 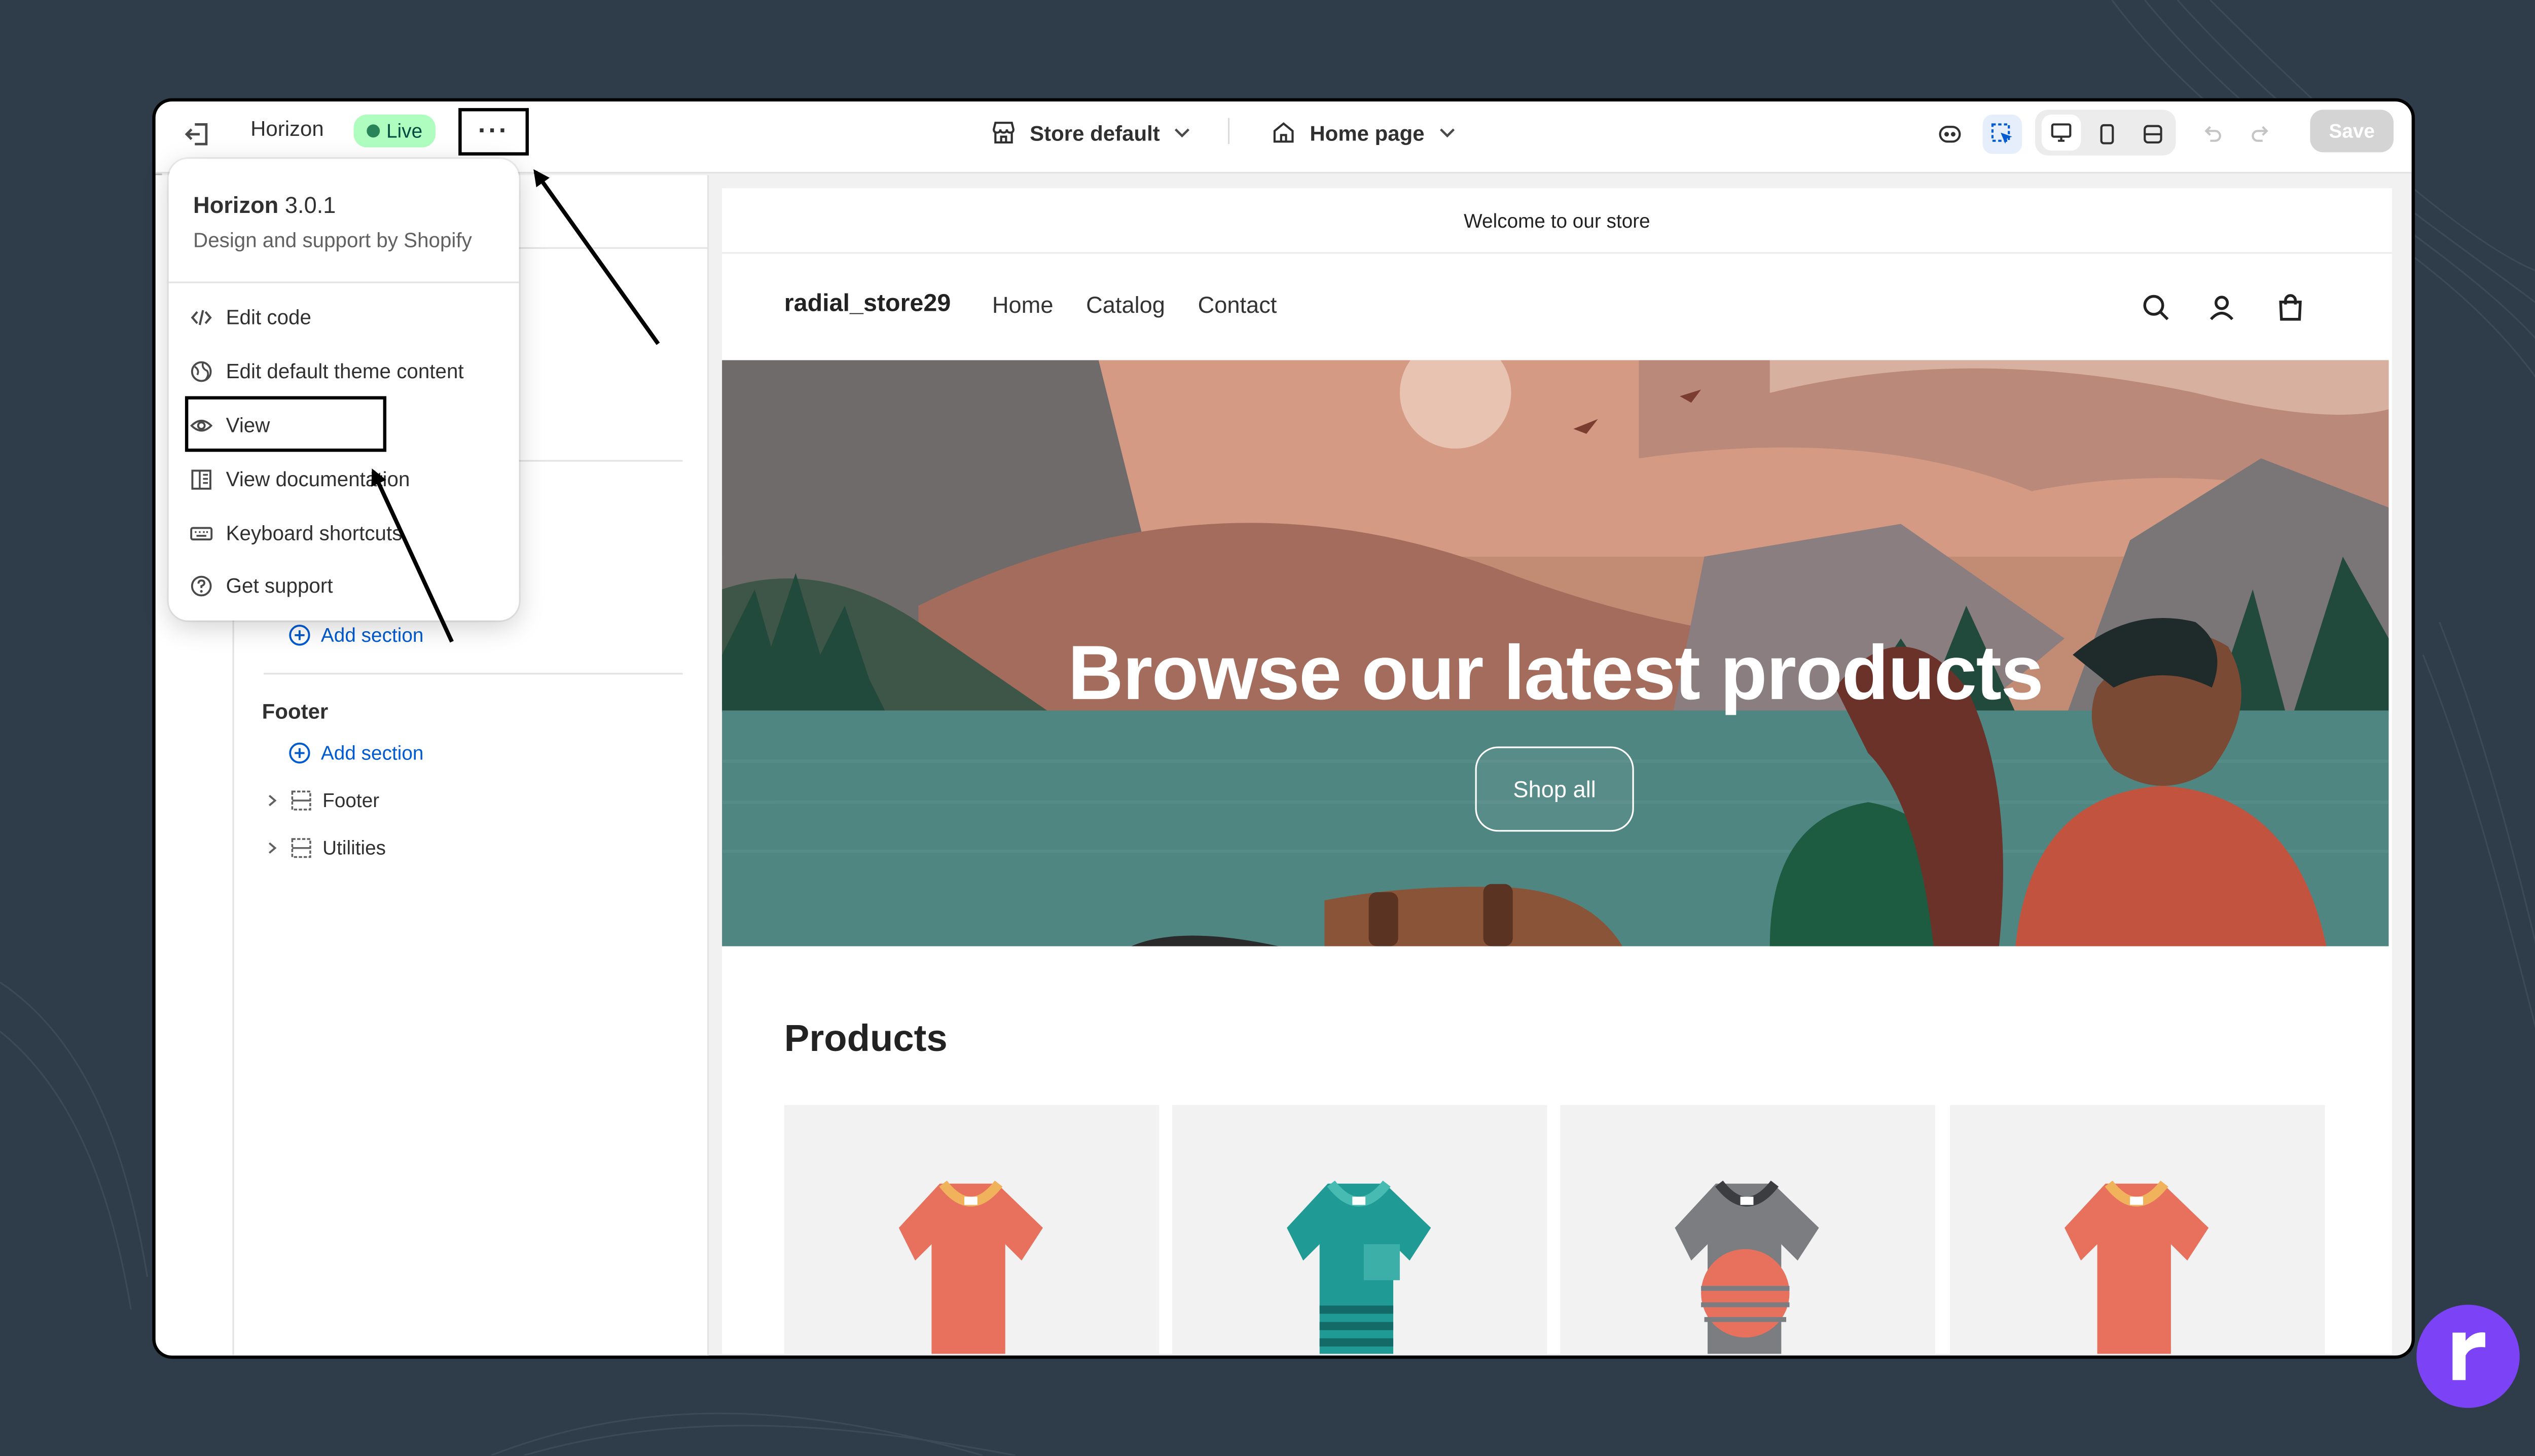 What do you see at coordinates (1004, 133) in the screenshot?
I see `store-icon` at bounding box center [1004, 133].